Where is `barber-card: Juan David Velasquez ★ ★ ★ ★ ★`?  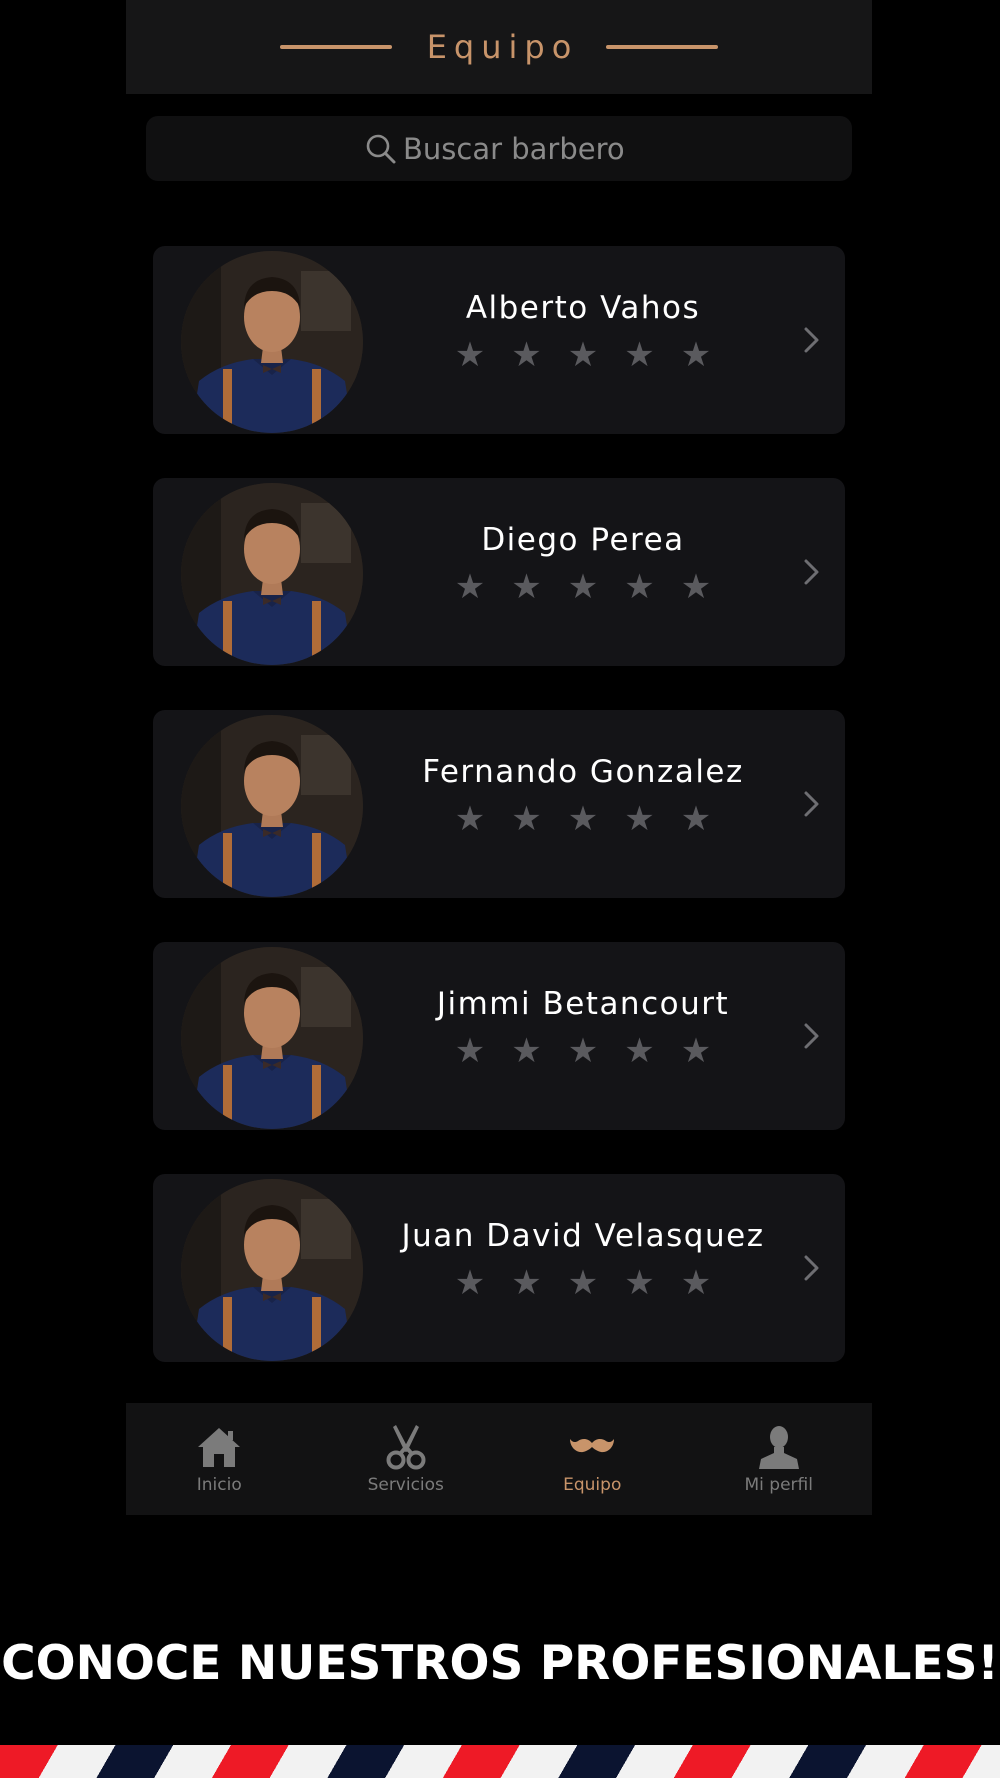 barber-card: Juan David Velasquez ★ ★ ★ ★ ★ is located at coordinates (499, 1268).